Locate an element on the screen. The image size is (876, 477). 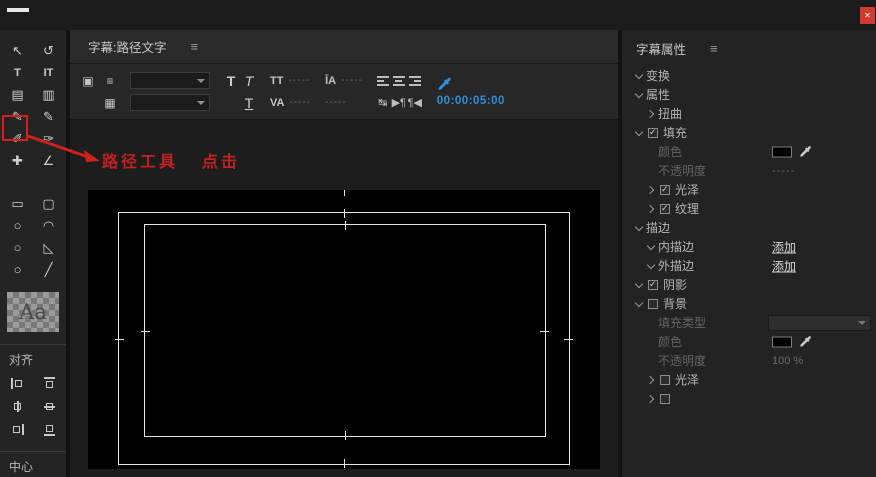
browse-fonts-icon: ▣ is located at coordinates (87, 81).